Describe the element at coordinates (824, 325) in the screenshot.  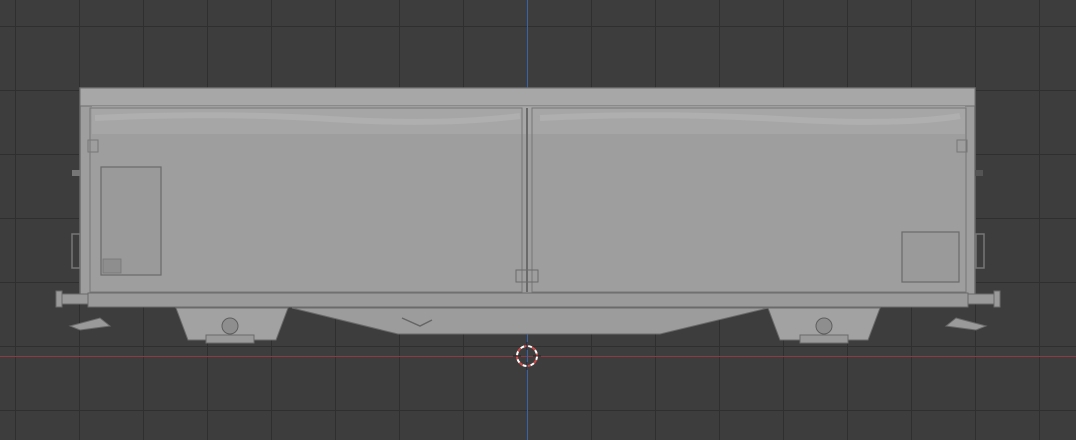
I see `right-bogie` at that location.